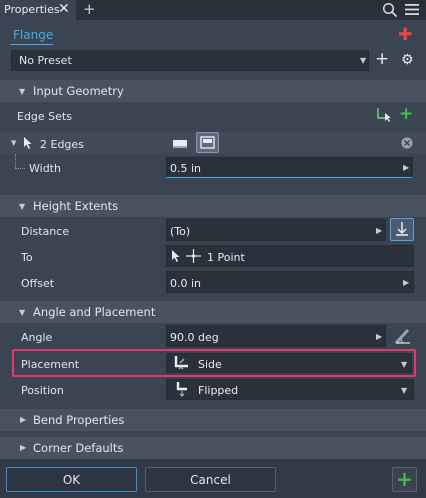  I want to click on add-preset-icon: ✚, so click(405, 35).